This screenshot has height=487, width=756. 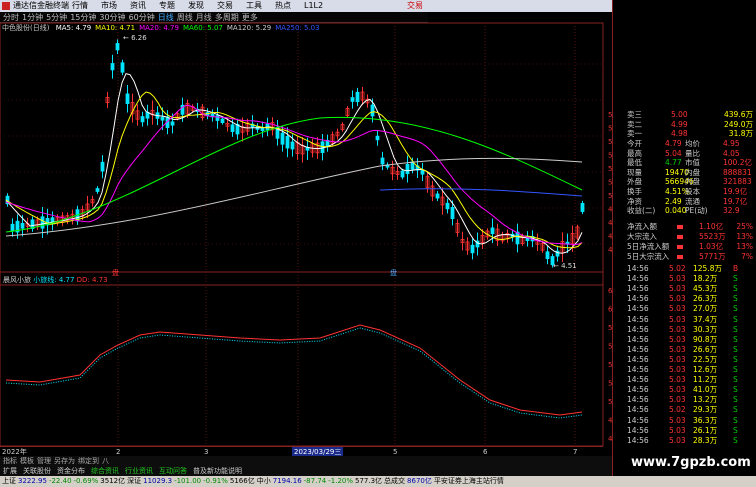 What do you see at coordinates (395, 481) in the screenshot?
I see `index-name: 总成交` at bounding box center [395, 481].